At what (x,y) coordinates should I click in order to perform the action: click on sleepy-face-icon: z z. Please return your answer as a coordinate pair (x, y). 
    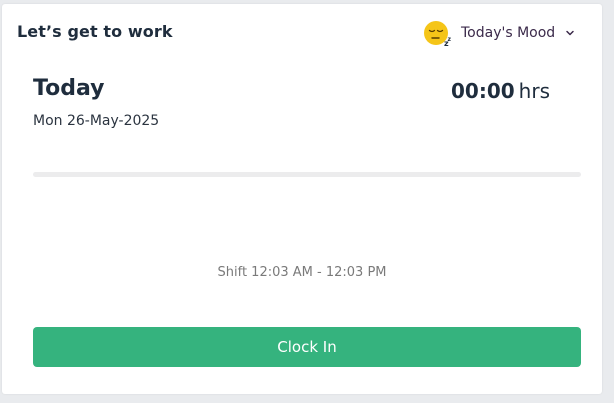
    Looking at the image, I should click on (438, 34).